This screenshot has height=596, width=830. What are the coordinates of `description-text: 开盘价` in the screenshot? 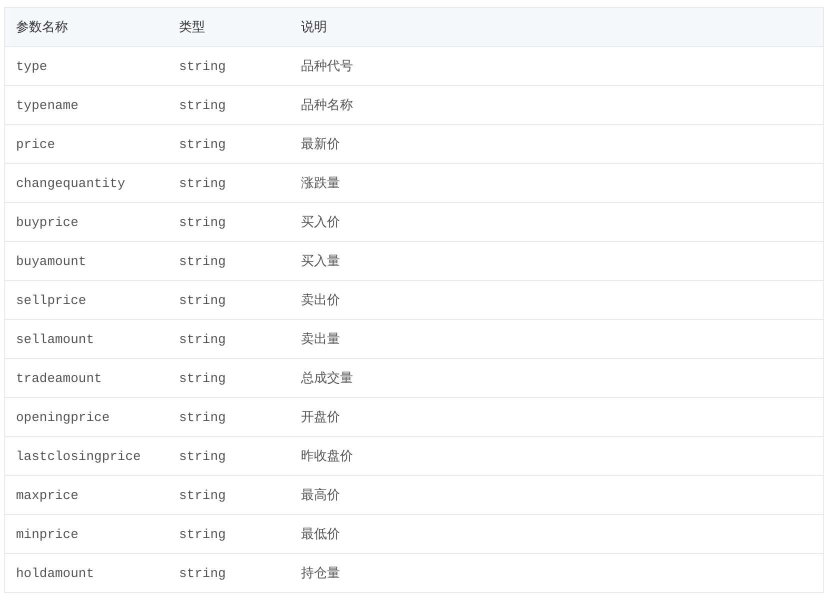 It's located at (320, 417).